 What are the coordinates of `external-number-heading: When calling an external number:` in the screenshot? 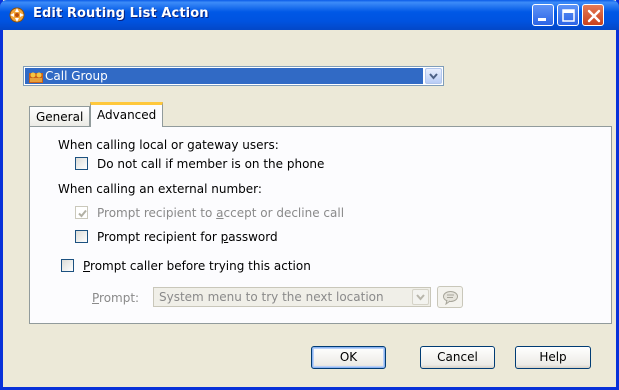 It's located at (160, 189).